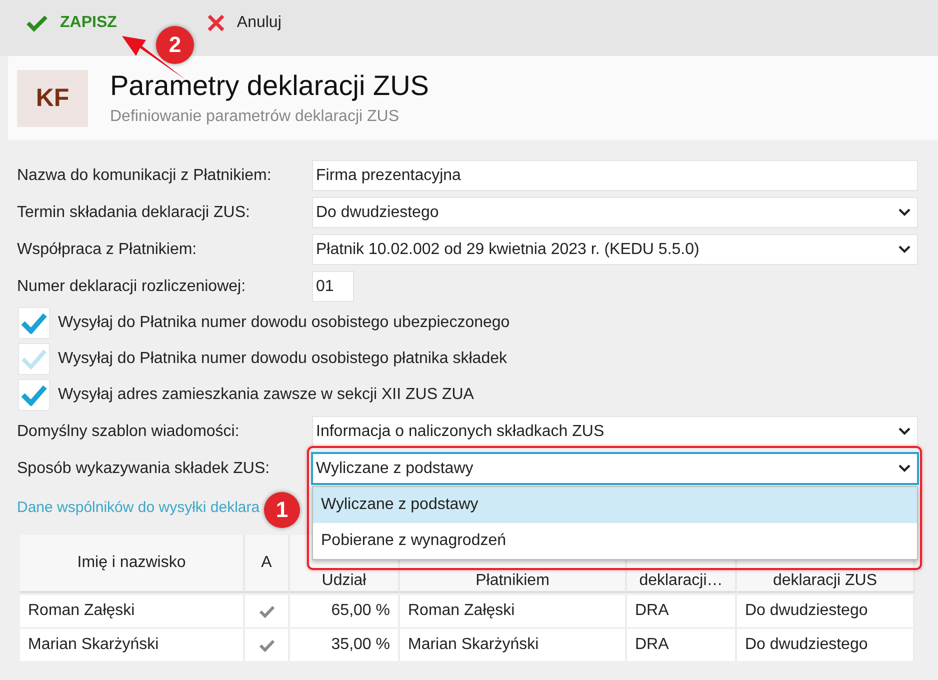 The height and width of the screenshot is (680, 938). What do you see at coordinates (128, 431) in the screenshot?
I see `field-label: Domyślny szablon wiadomości:` at bounding box center [128, 431].